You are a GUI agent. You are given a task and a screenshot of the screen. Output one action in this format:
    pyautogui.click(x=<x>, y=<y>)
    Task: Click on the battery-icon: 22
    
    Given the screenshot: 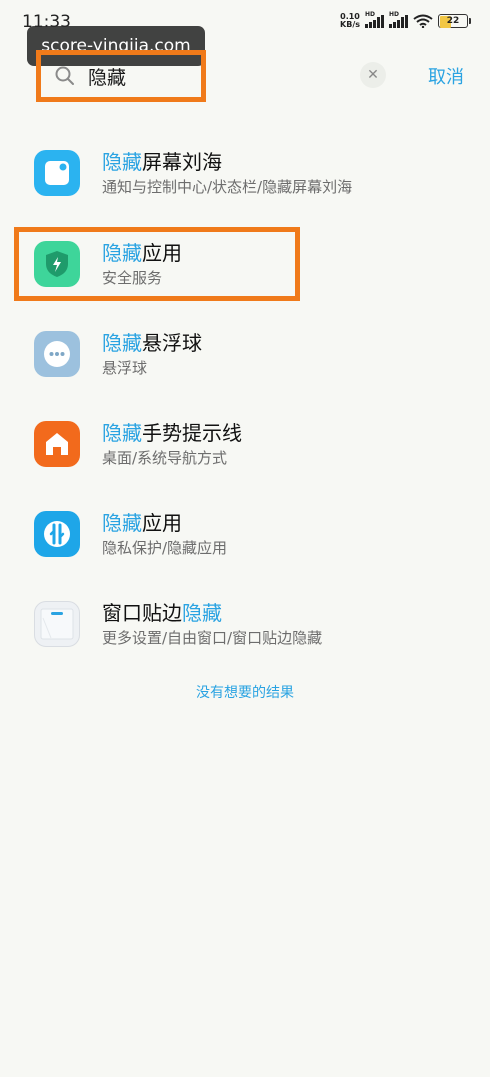 What is the action you would take?
    pyautogui.click(x=454, y=21)
    